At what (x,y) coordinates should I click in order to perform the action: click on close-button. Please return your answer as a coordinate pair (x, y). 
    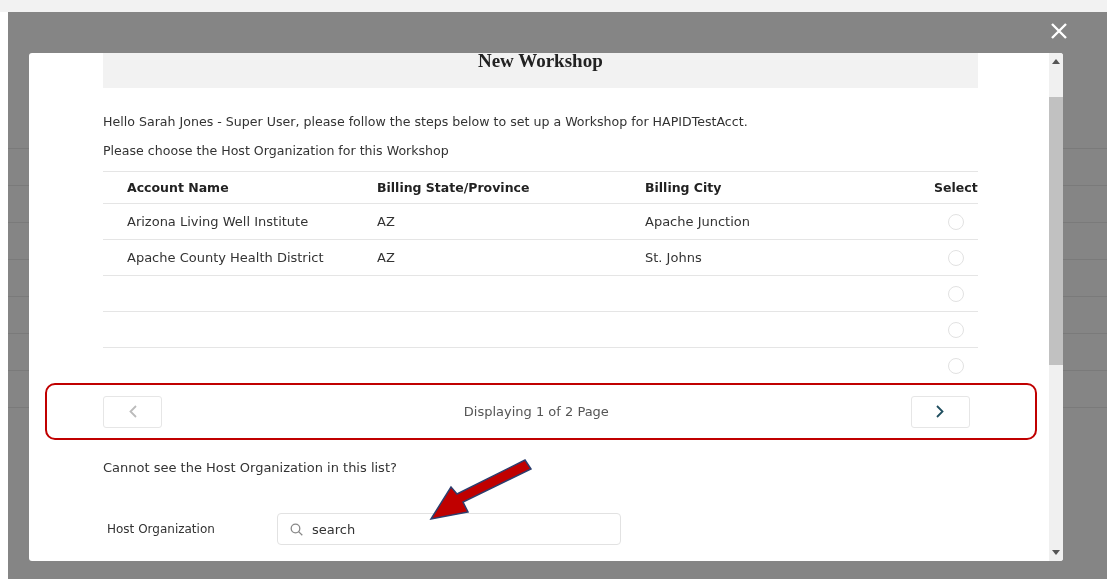
    Looking at the image, I should click on (1059, 31).